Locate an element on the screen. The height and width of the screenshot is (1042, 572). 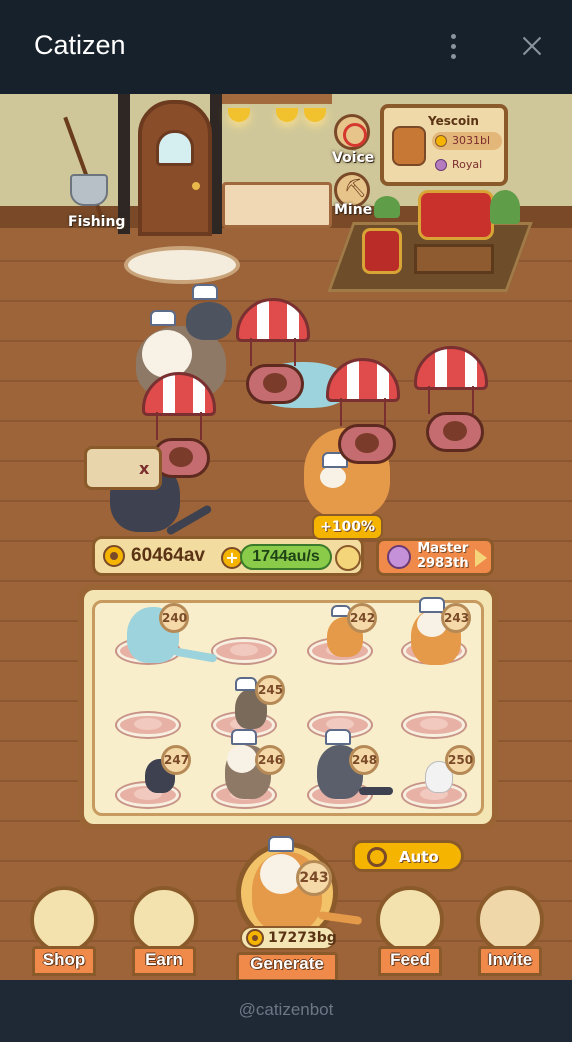
yescoin-name: Yescoin is located at coordinates (453, 121).